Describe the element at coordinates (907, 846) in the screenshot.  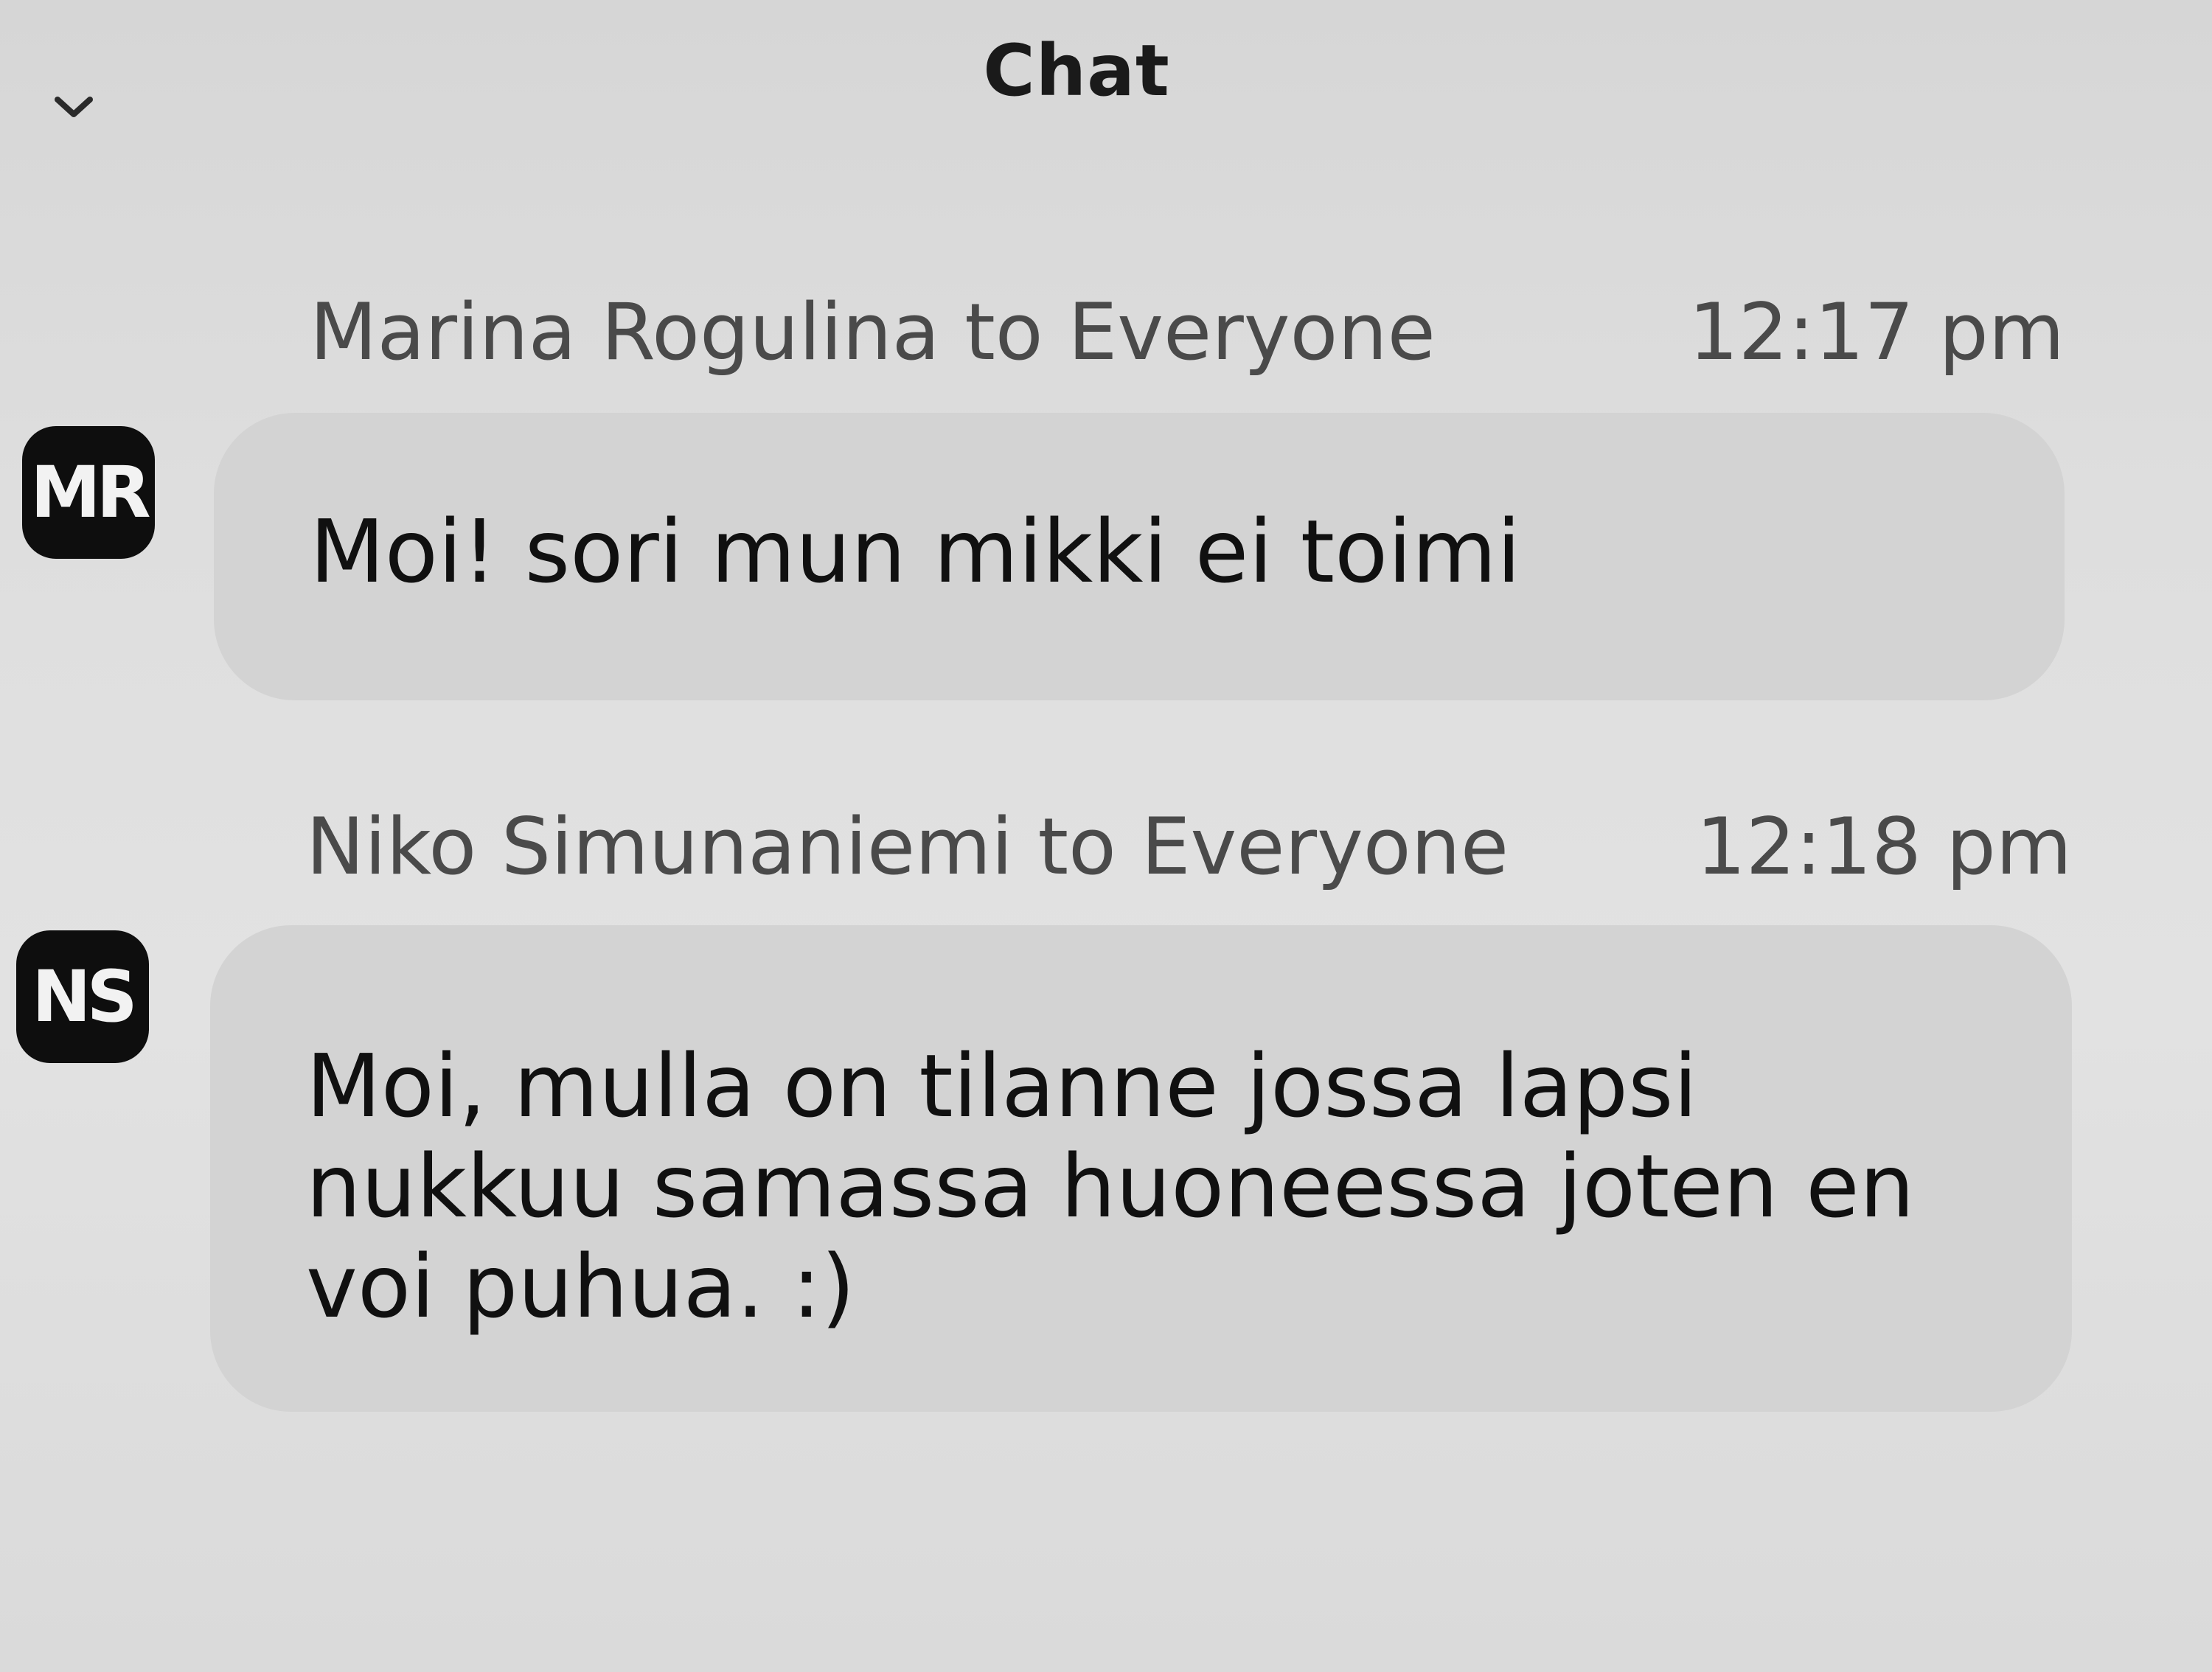
I see `message-sender: Niko Simunaniemi to Everyone` at that location.